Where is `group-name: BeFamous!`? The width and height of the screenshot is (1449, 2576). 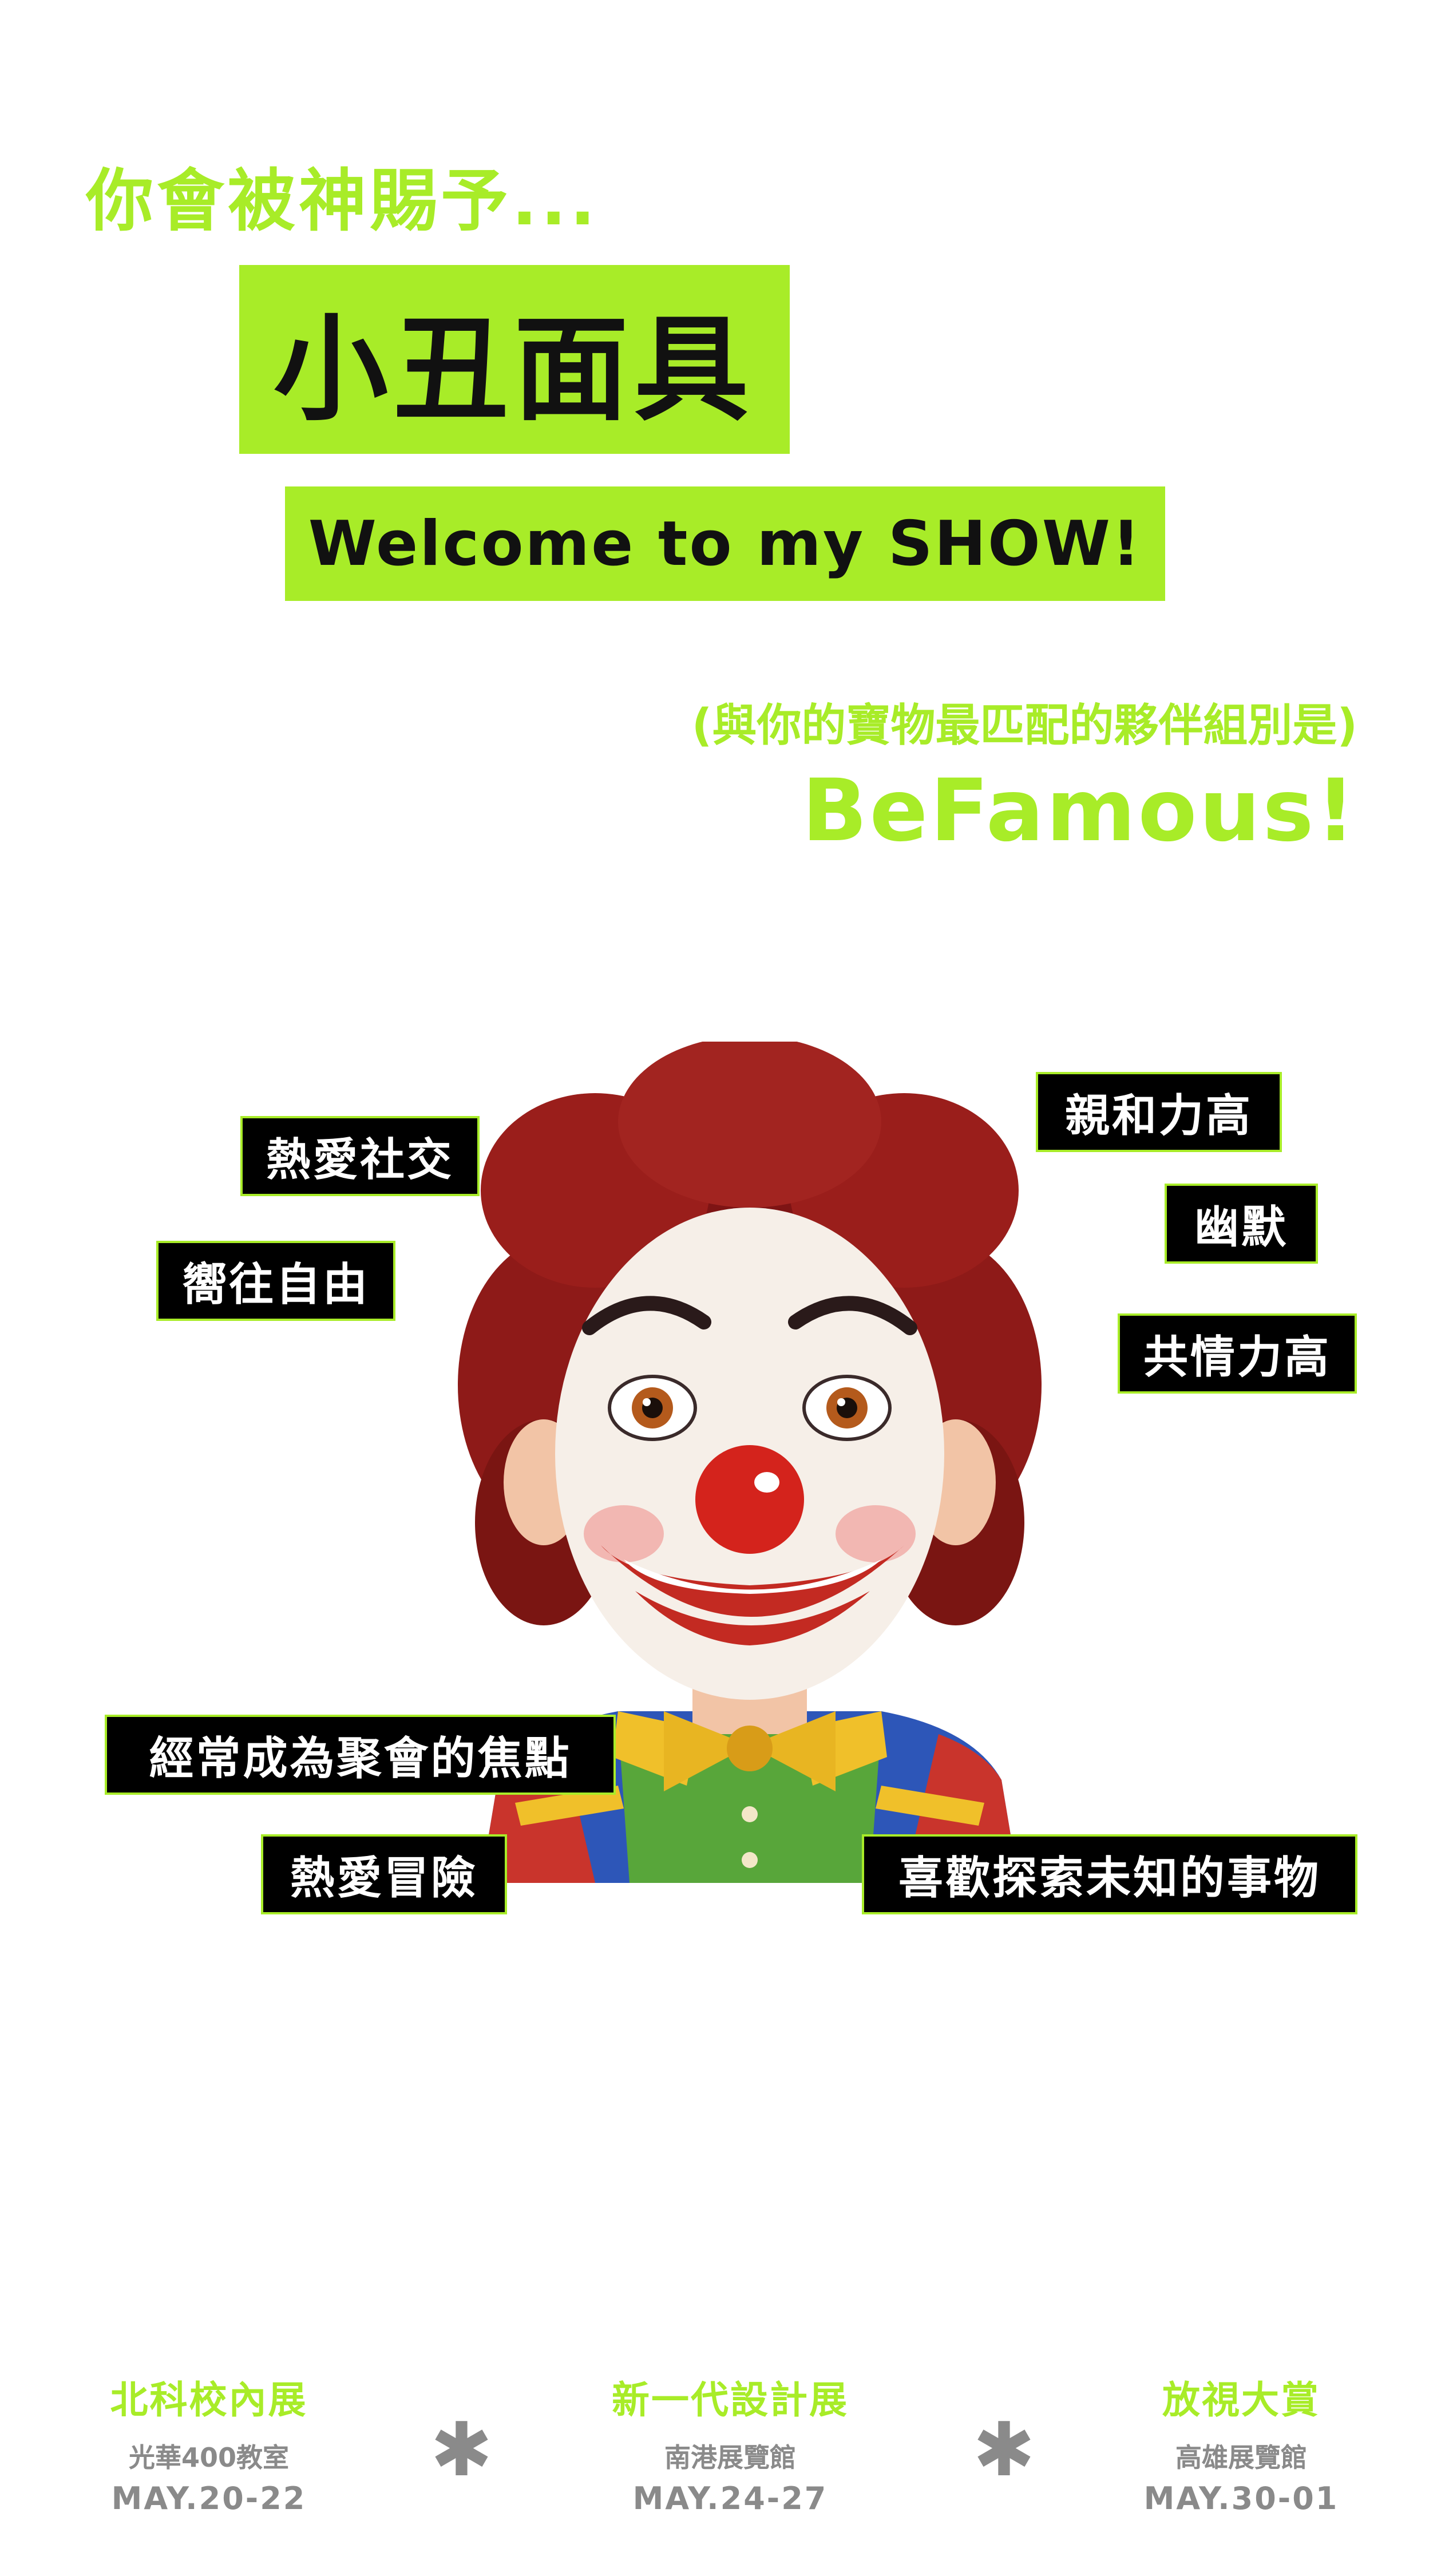
group-name: BeFamous! is located at coordinates (1079, 811).